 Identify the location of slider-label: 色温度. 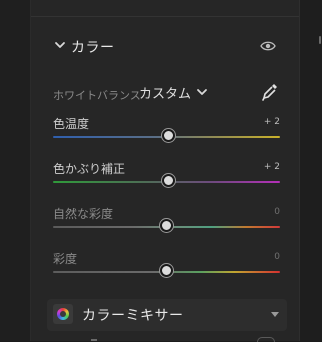
(71, 124).